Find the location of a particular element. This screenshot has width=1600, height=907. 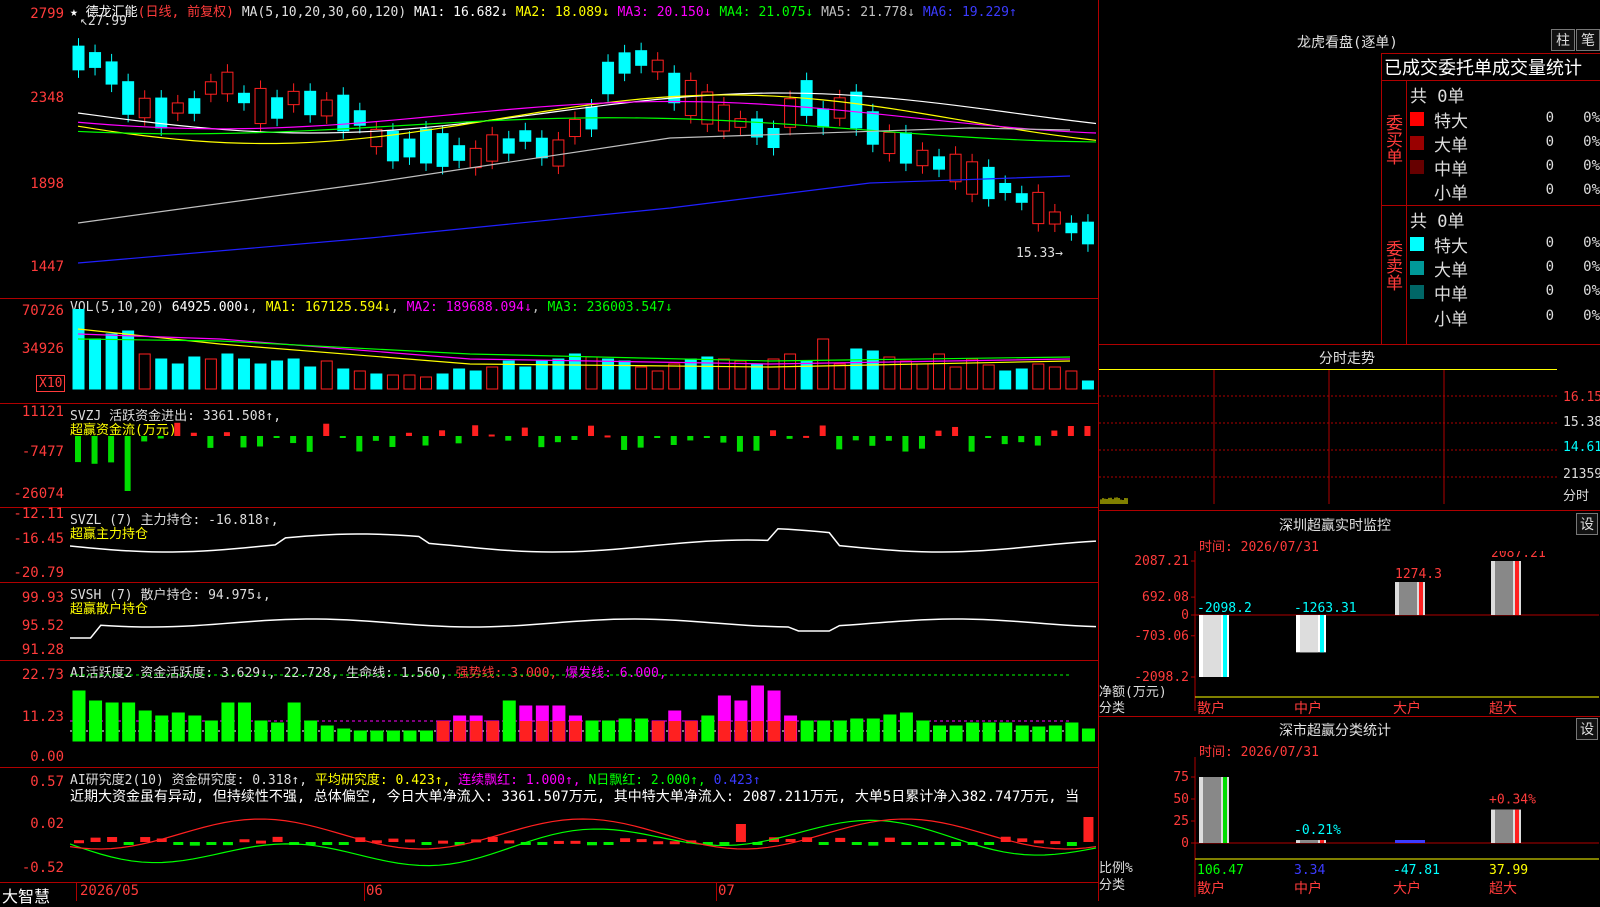

category-label: 超大 is located at coordinates (1503, 708).